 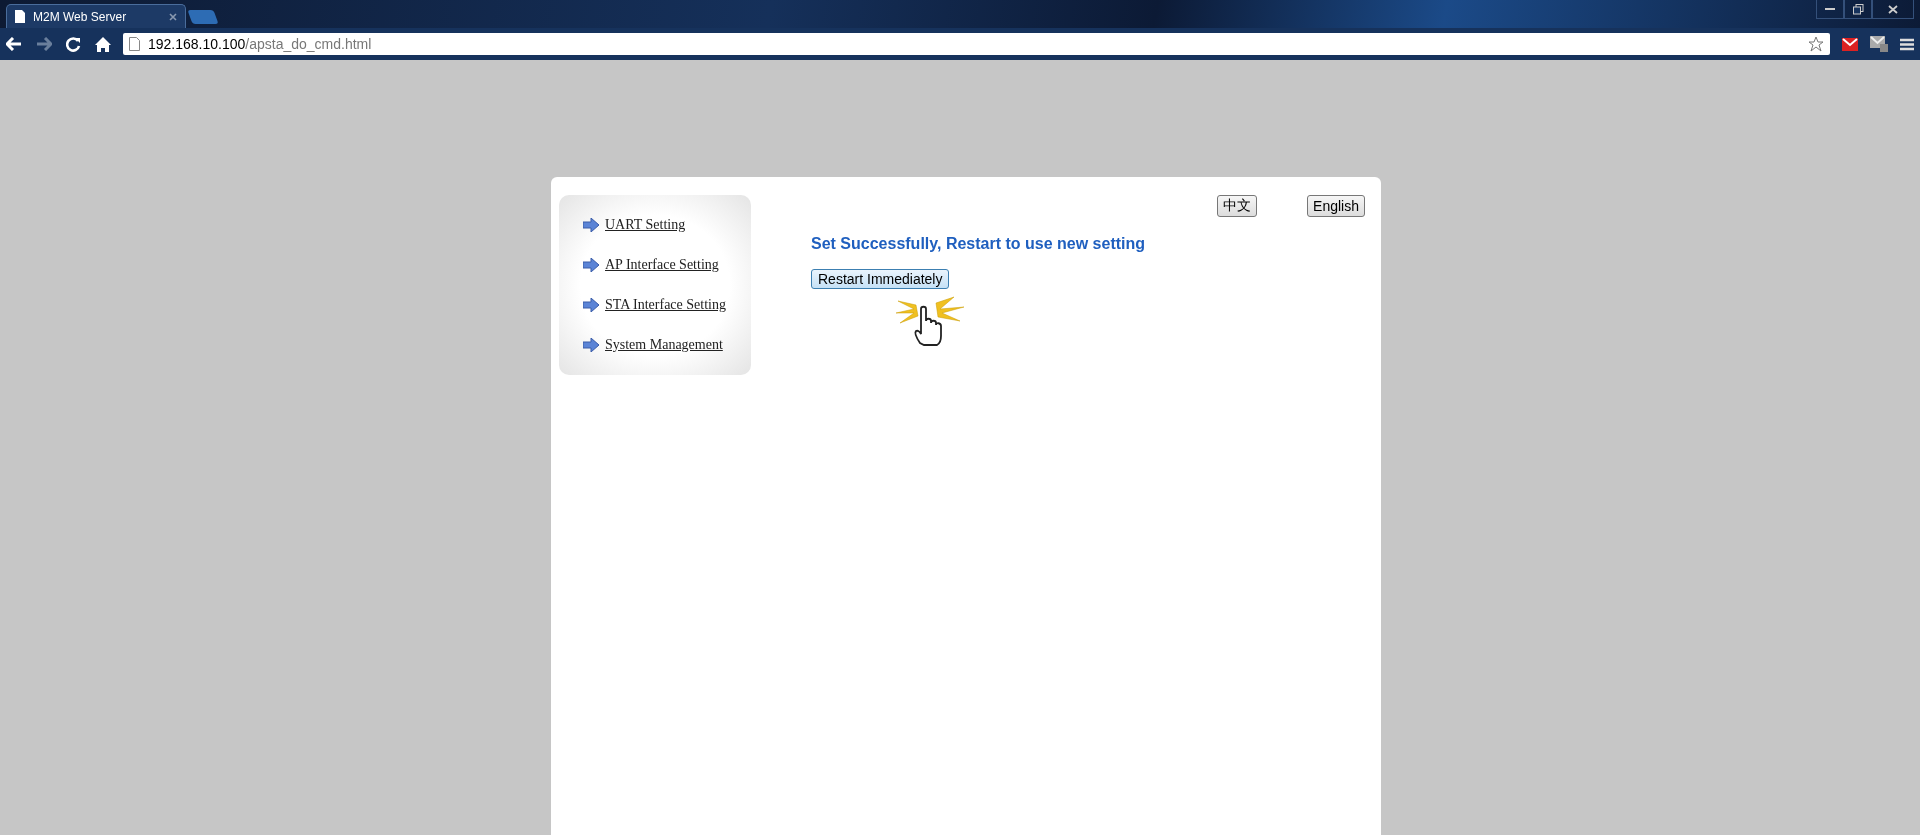 What do you see at coordinates (664, 345) in the screenshot?
I see `menu-link: System Management` at bounding box center [664, 345].